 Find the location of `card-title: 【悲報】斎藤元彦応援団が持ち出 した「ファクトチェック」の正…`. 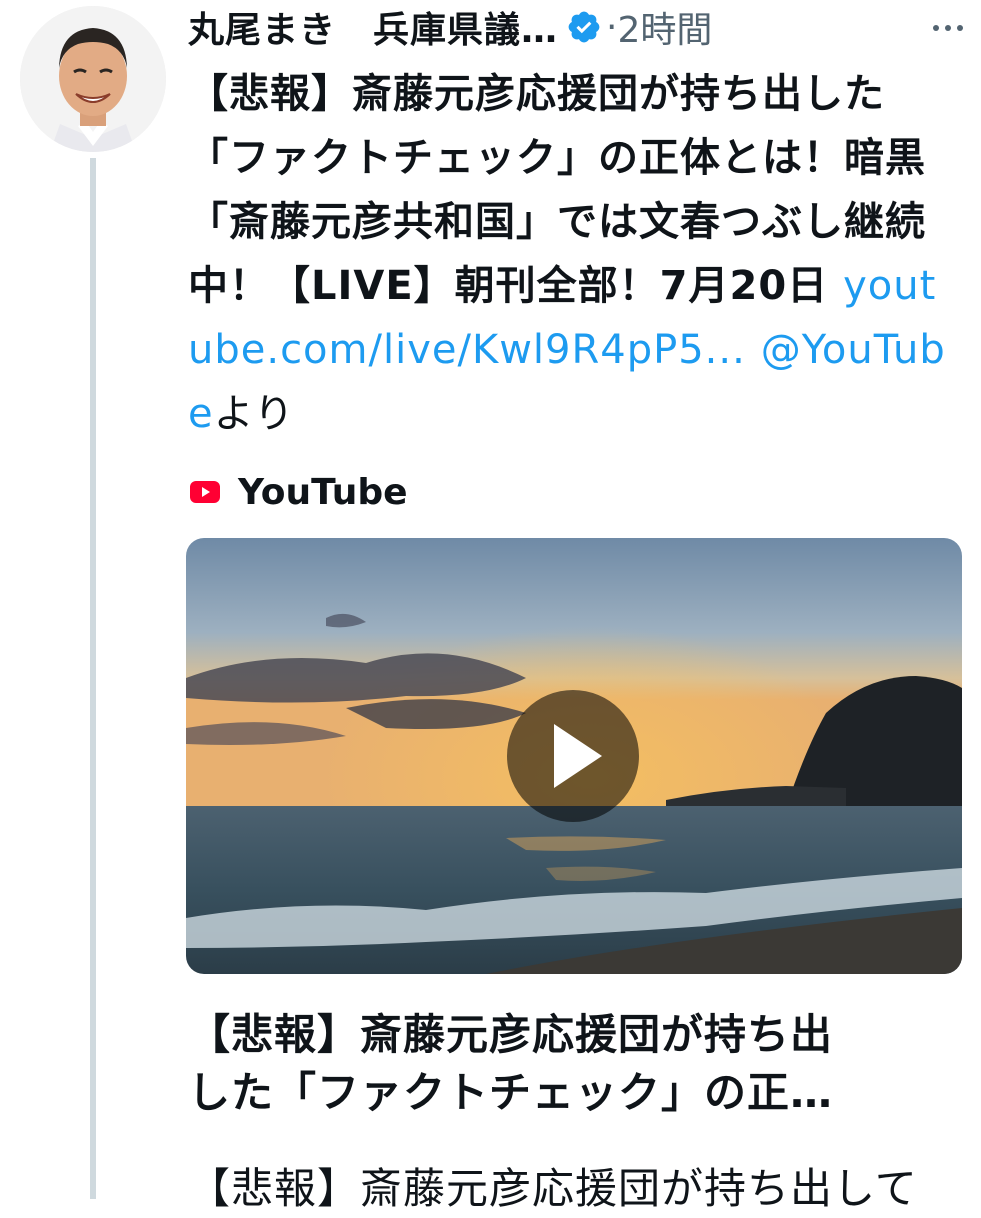

card-title: 【悲報】斎藤元彦応援団が持ち出 した「ファクトチェック」の正… is located at coordinates (573, 1064).